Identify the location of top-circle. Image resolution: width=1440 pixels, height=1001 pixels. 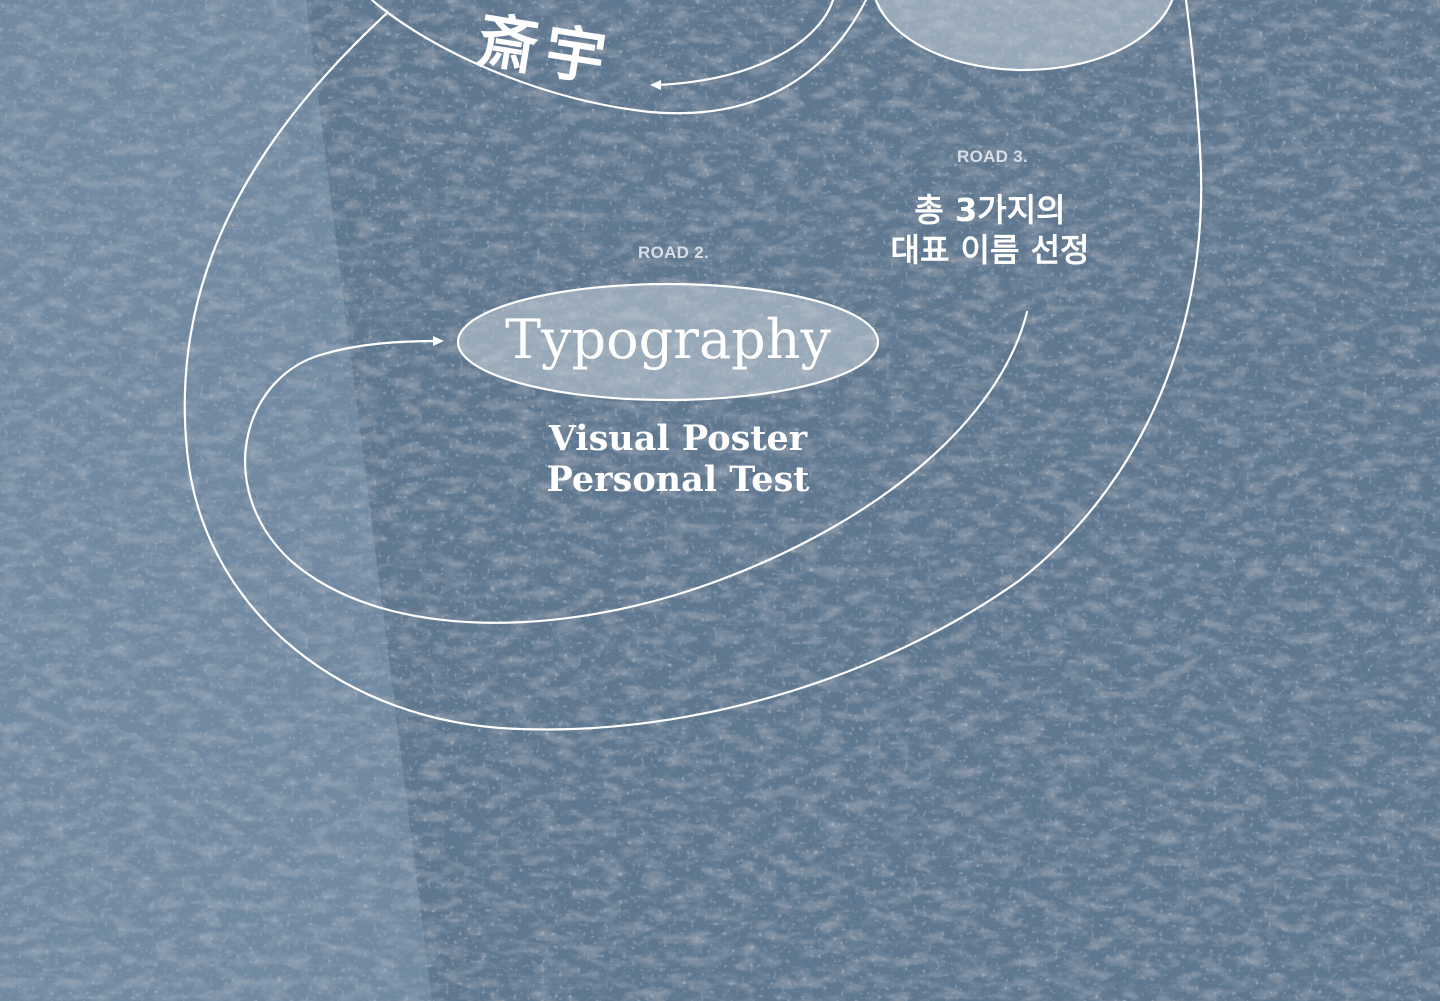
(1024, 36).